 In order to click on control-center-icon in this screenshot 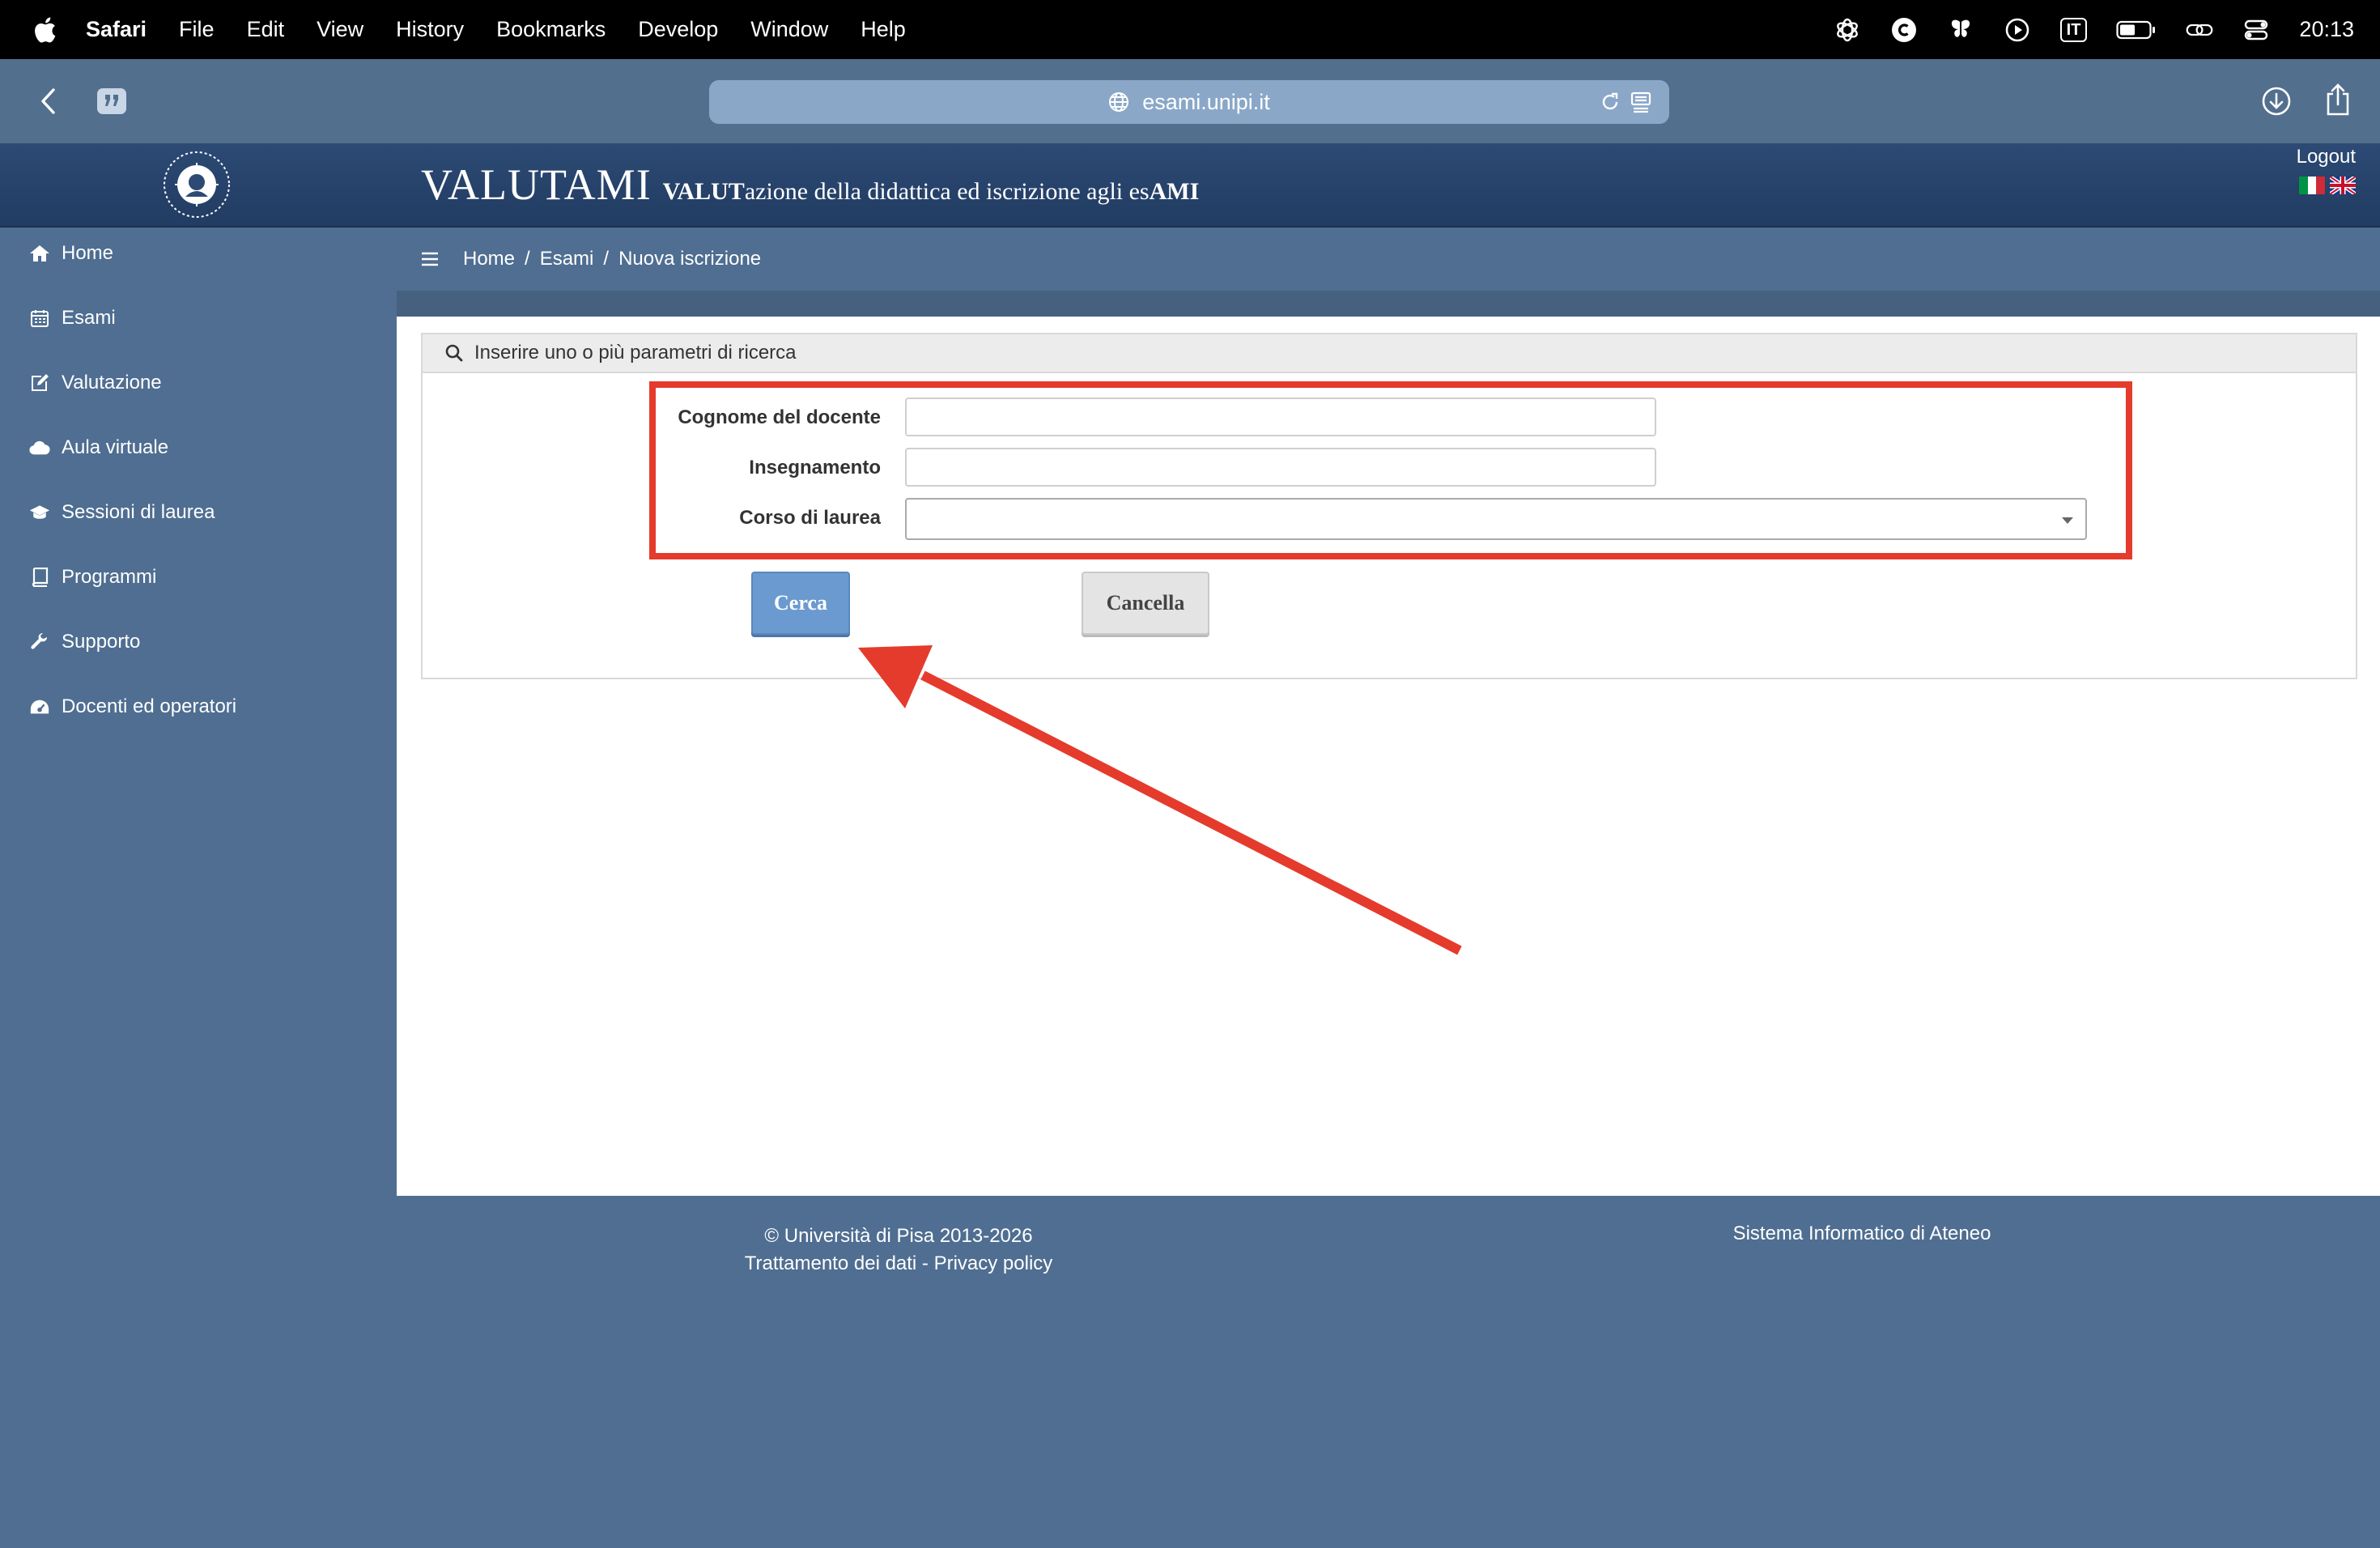, I will do `click(2256, 30)`.